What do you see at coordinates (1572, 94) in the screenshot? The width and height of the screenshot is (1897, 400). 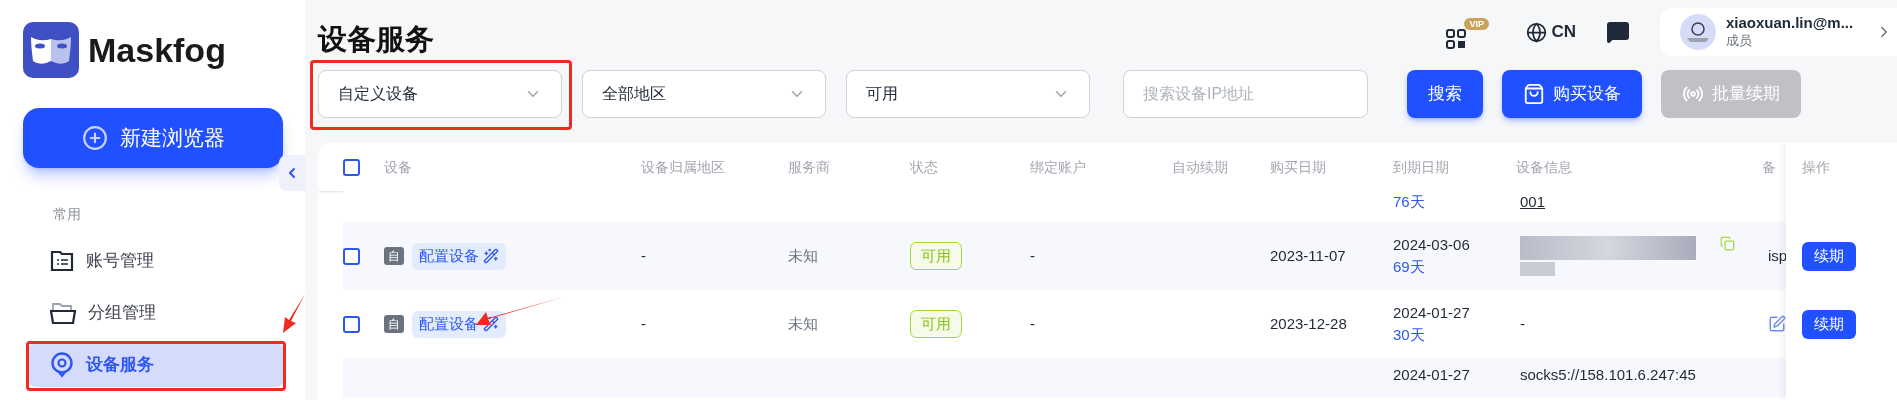 I see `action-button: 购买设备` at bounding box center [1572, 94].